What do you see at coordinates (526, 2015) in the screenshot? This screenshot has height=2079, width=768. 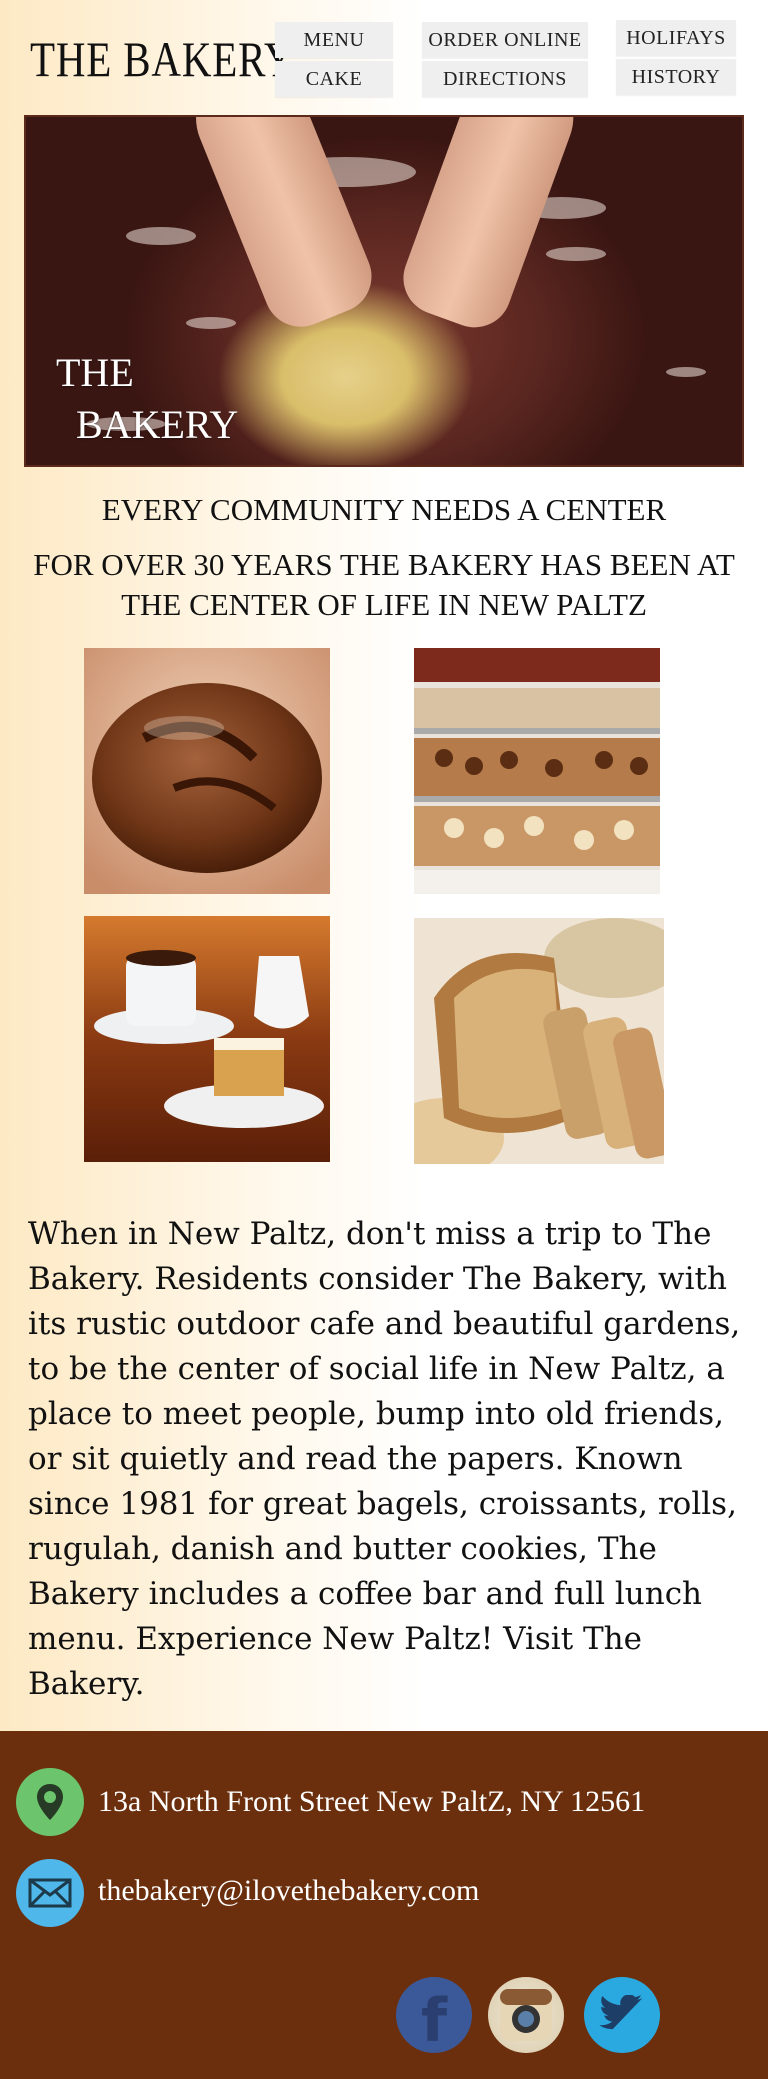 I see `instagram-icon` at bounding box center [526, 2015].